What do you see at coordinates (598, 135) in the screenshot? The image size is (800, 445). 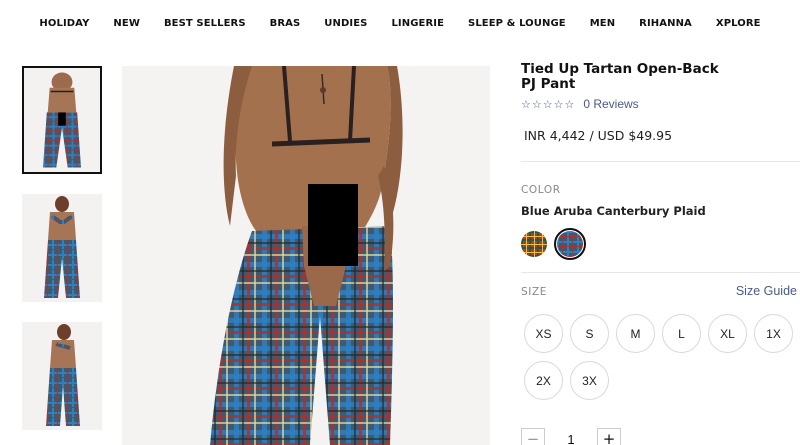 I see `product-price: INR 4,442 / USD $49.95` at bounding box center [598, 135].